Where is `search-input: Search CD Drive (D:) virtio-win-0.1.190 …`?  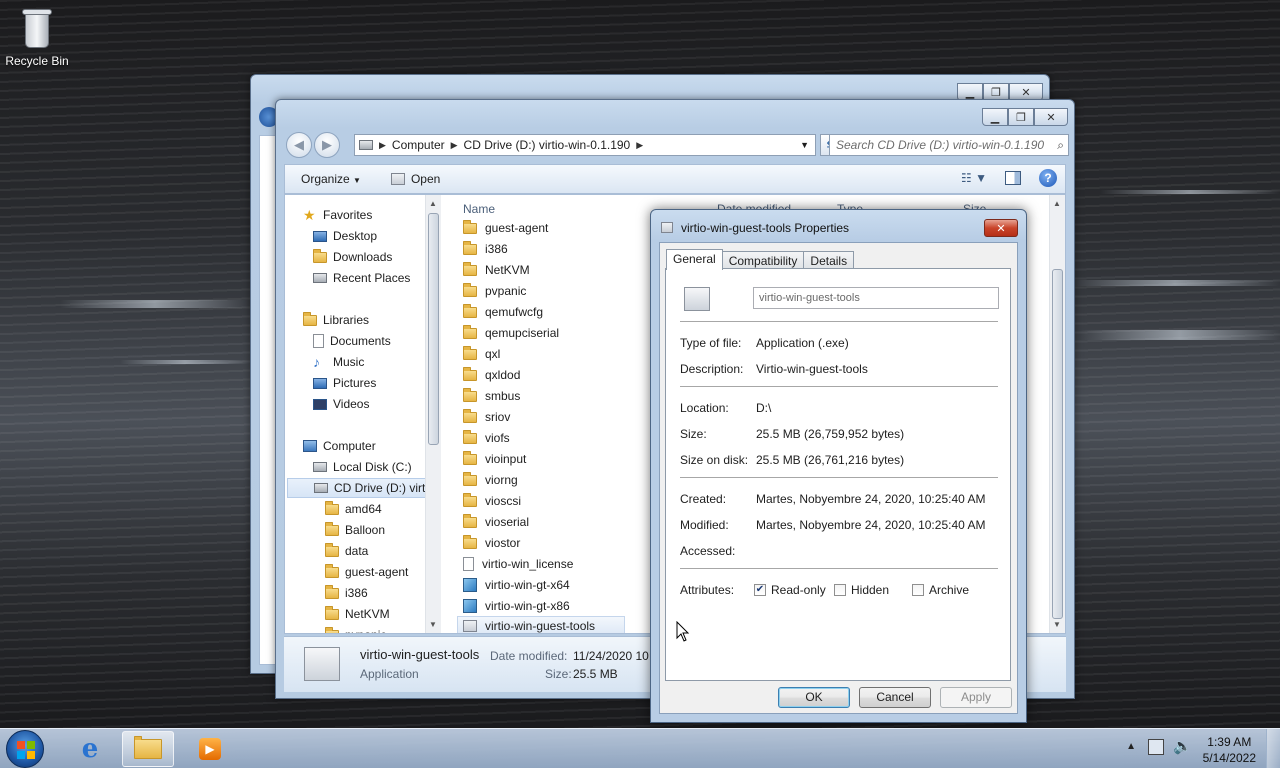 search-input: Search CD Drive (D:) virtio-win-0.1.190 … is located at coordinates (949, 145).